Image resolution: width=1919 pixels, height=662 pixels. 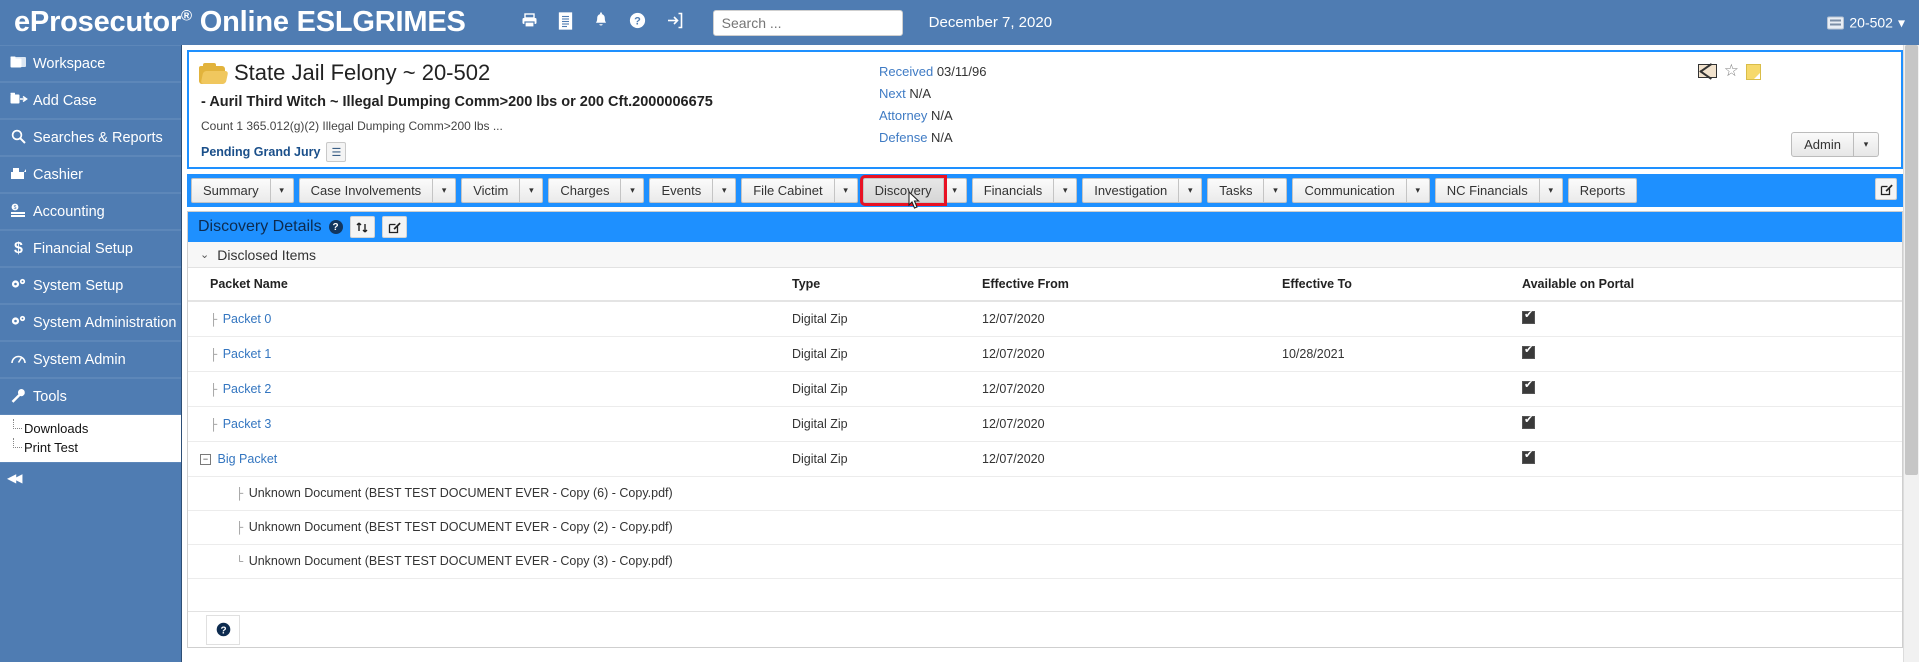 What do you see at coordinates (90, 285) in the screenshot?
I see `sidebar-item-system-setup: System Setup` at bounding box center [90, 285].